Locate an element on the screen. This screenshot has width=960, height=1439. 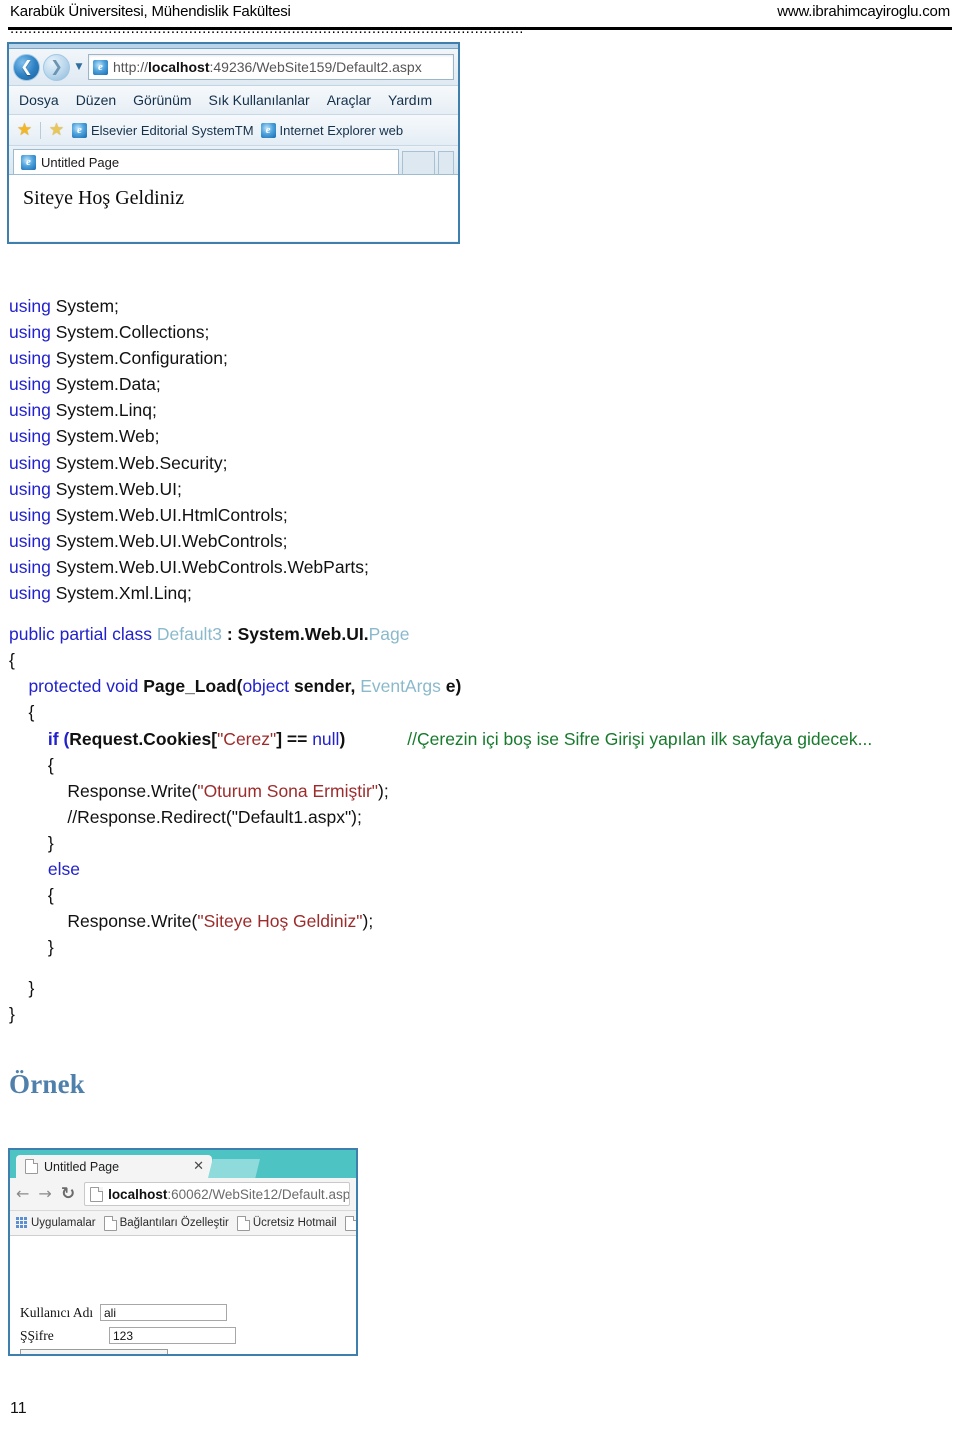
code-token: System.Web.UI.WebControls.WebParts; is located at coordinates (212, 566).